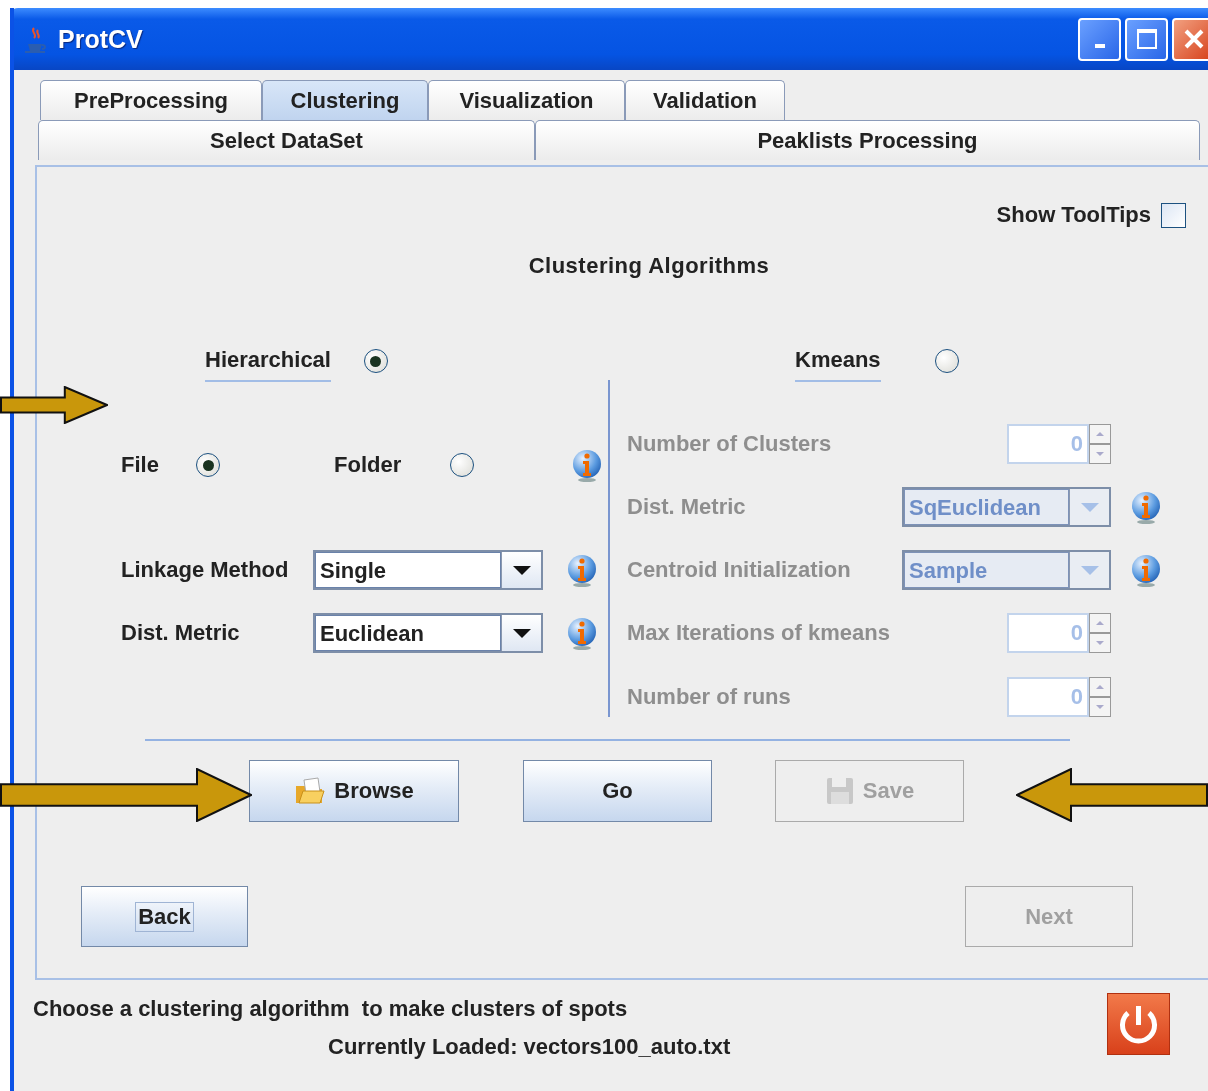  I want to click on dropdown: Single, so click(428, 570).